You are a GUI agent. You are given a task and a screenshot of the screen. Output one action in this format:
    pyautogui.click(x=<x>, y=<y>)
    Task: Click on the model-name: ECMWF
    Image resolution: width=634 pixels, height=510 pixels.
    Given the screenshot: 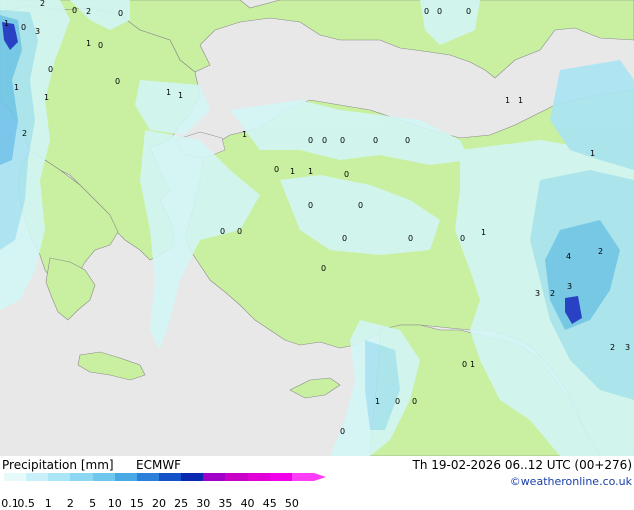 What is the action you would take?
    pyautogui.click(x=159, y=465)
    